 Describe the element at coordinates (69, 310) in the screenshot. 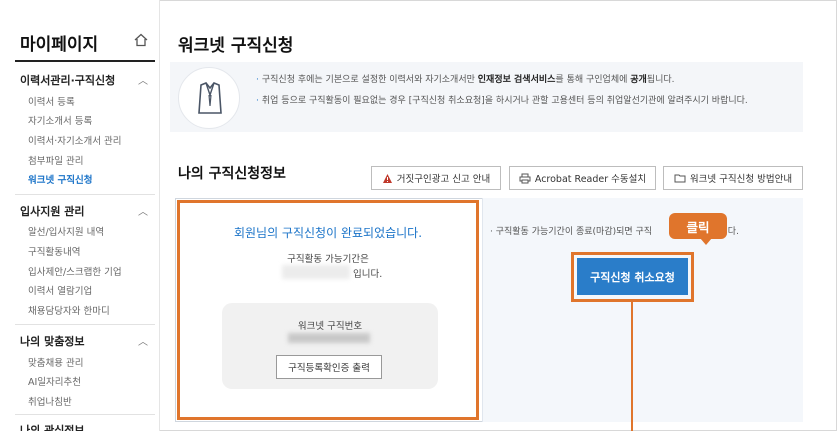

I see `sidebar-item: 채용담당자와 한마디` at that location.